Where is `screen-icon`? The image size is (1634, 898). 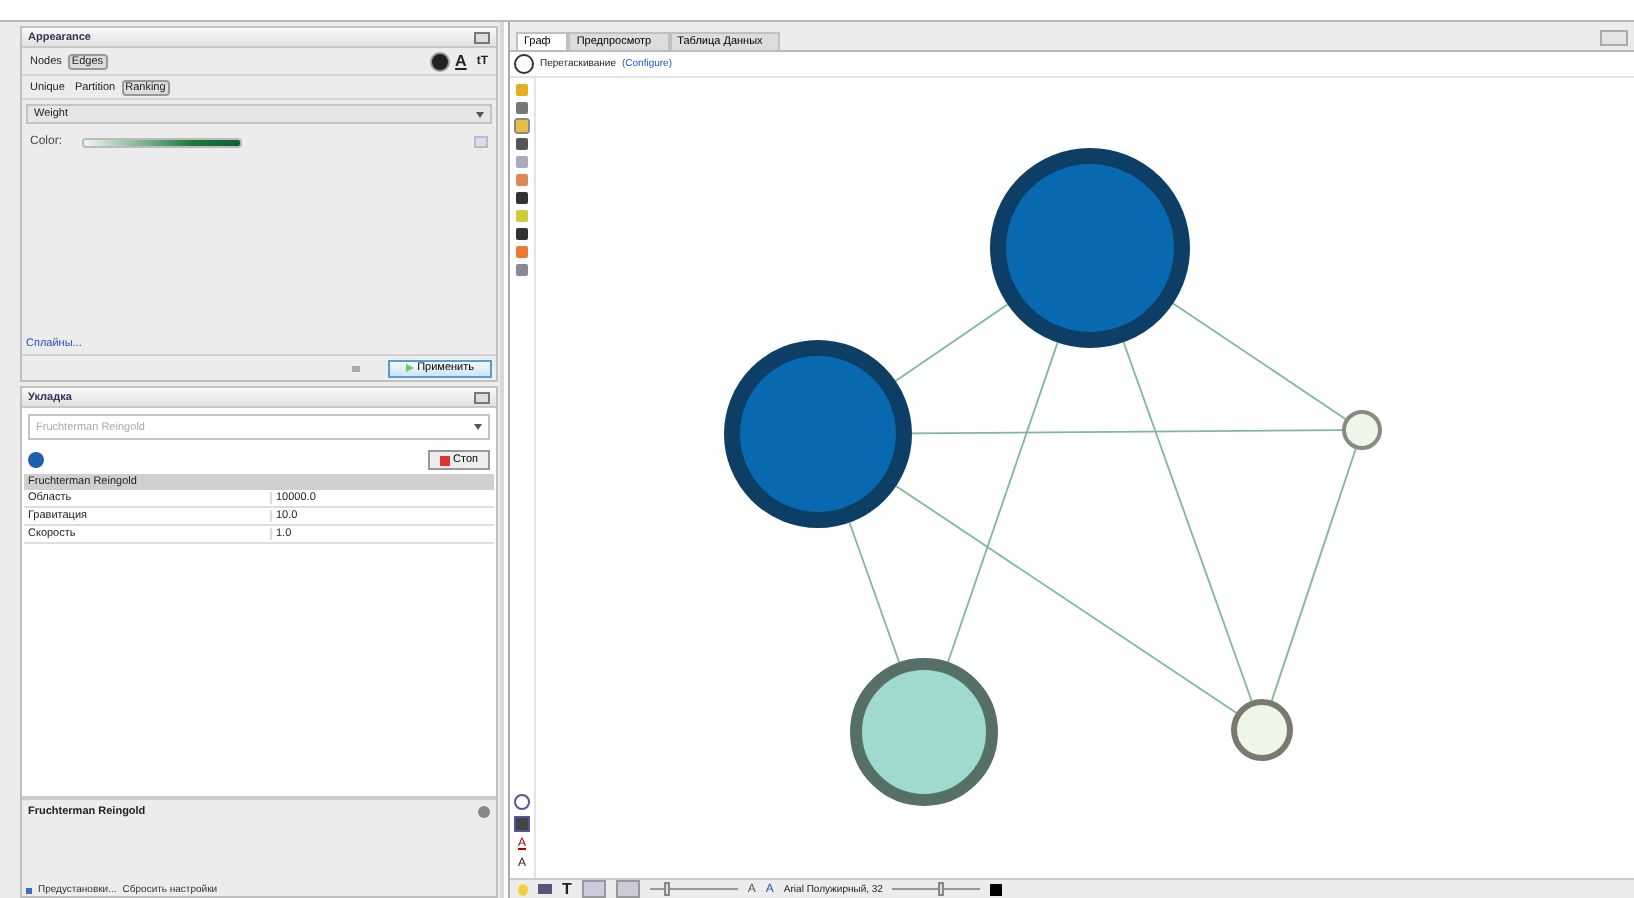 screen-icon is located at coordinates (522, 824).